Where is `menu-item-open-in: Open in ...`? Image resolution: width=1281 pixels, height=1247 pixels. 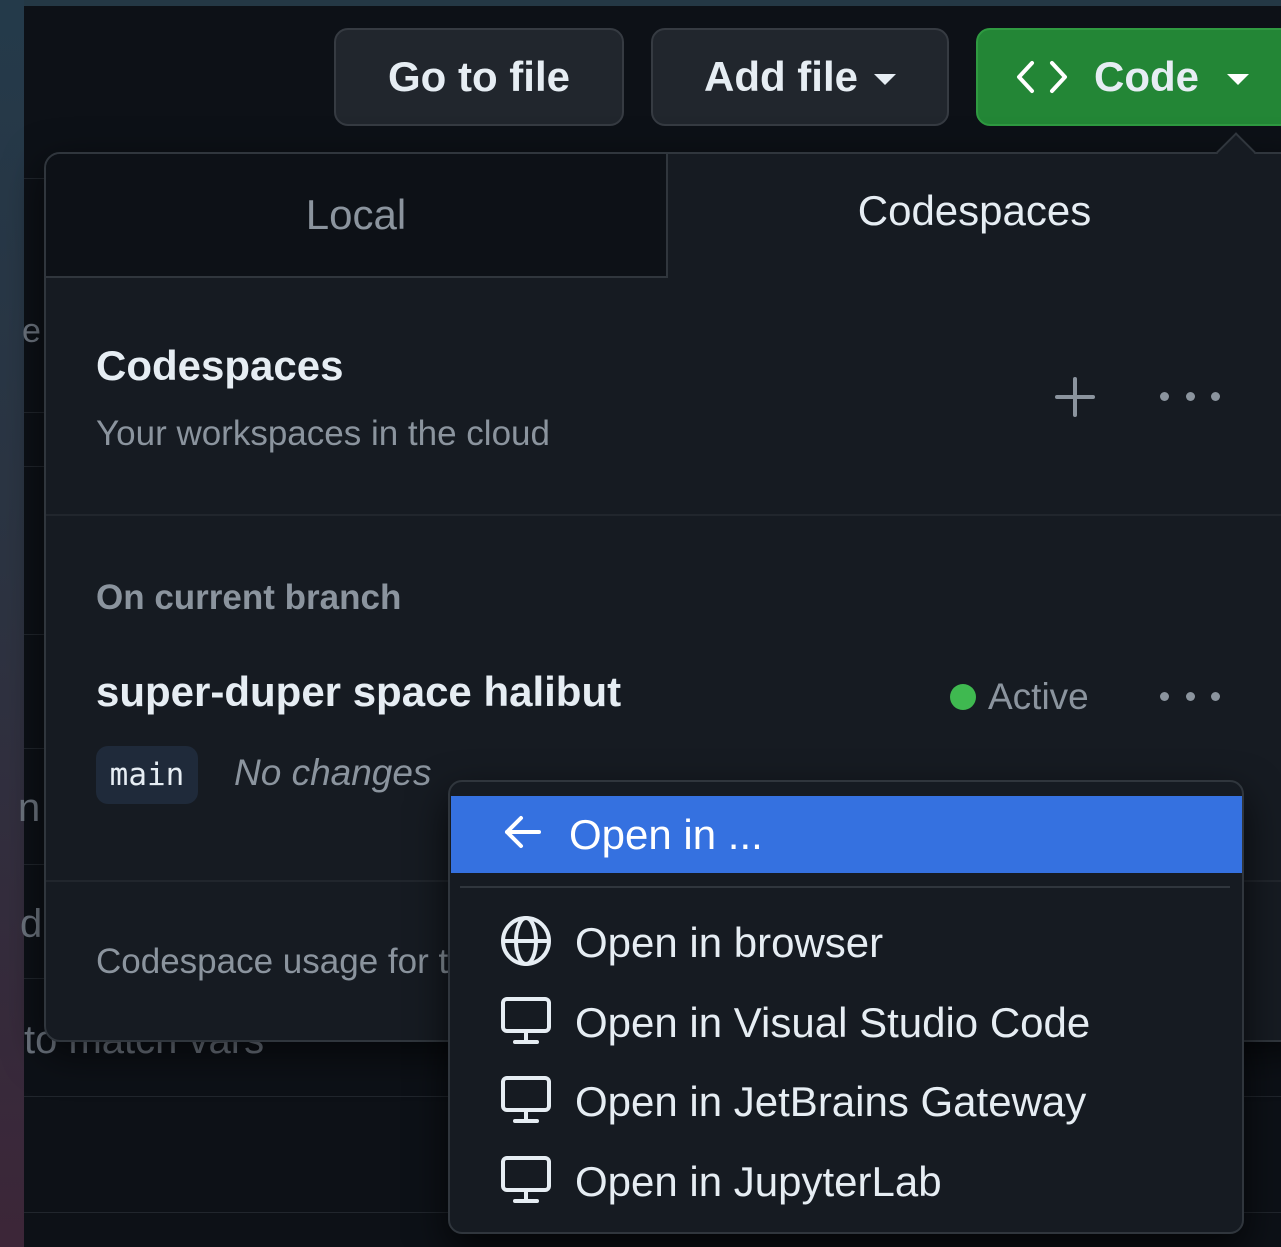 menu-item-open-in: Open in ... is located at coordinates (846, 834).